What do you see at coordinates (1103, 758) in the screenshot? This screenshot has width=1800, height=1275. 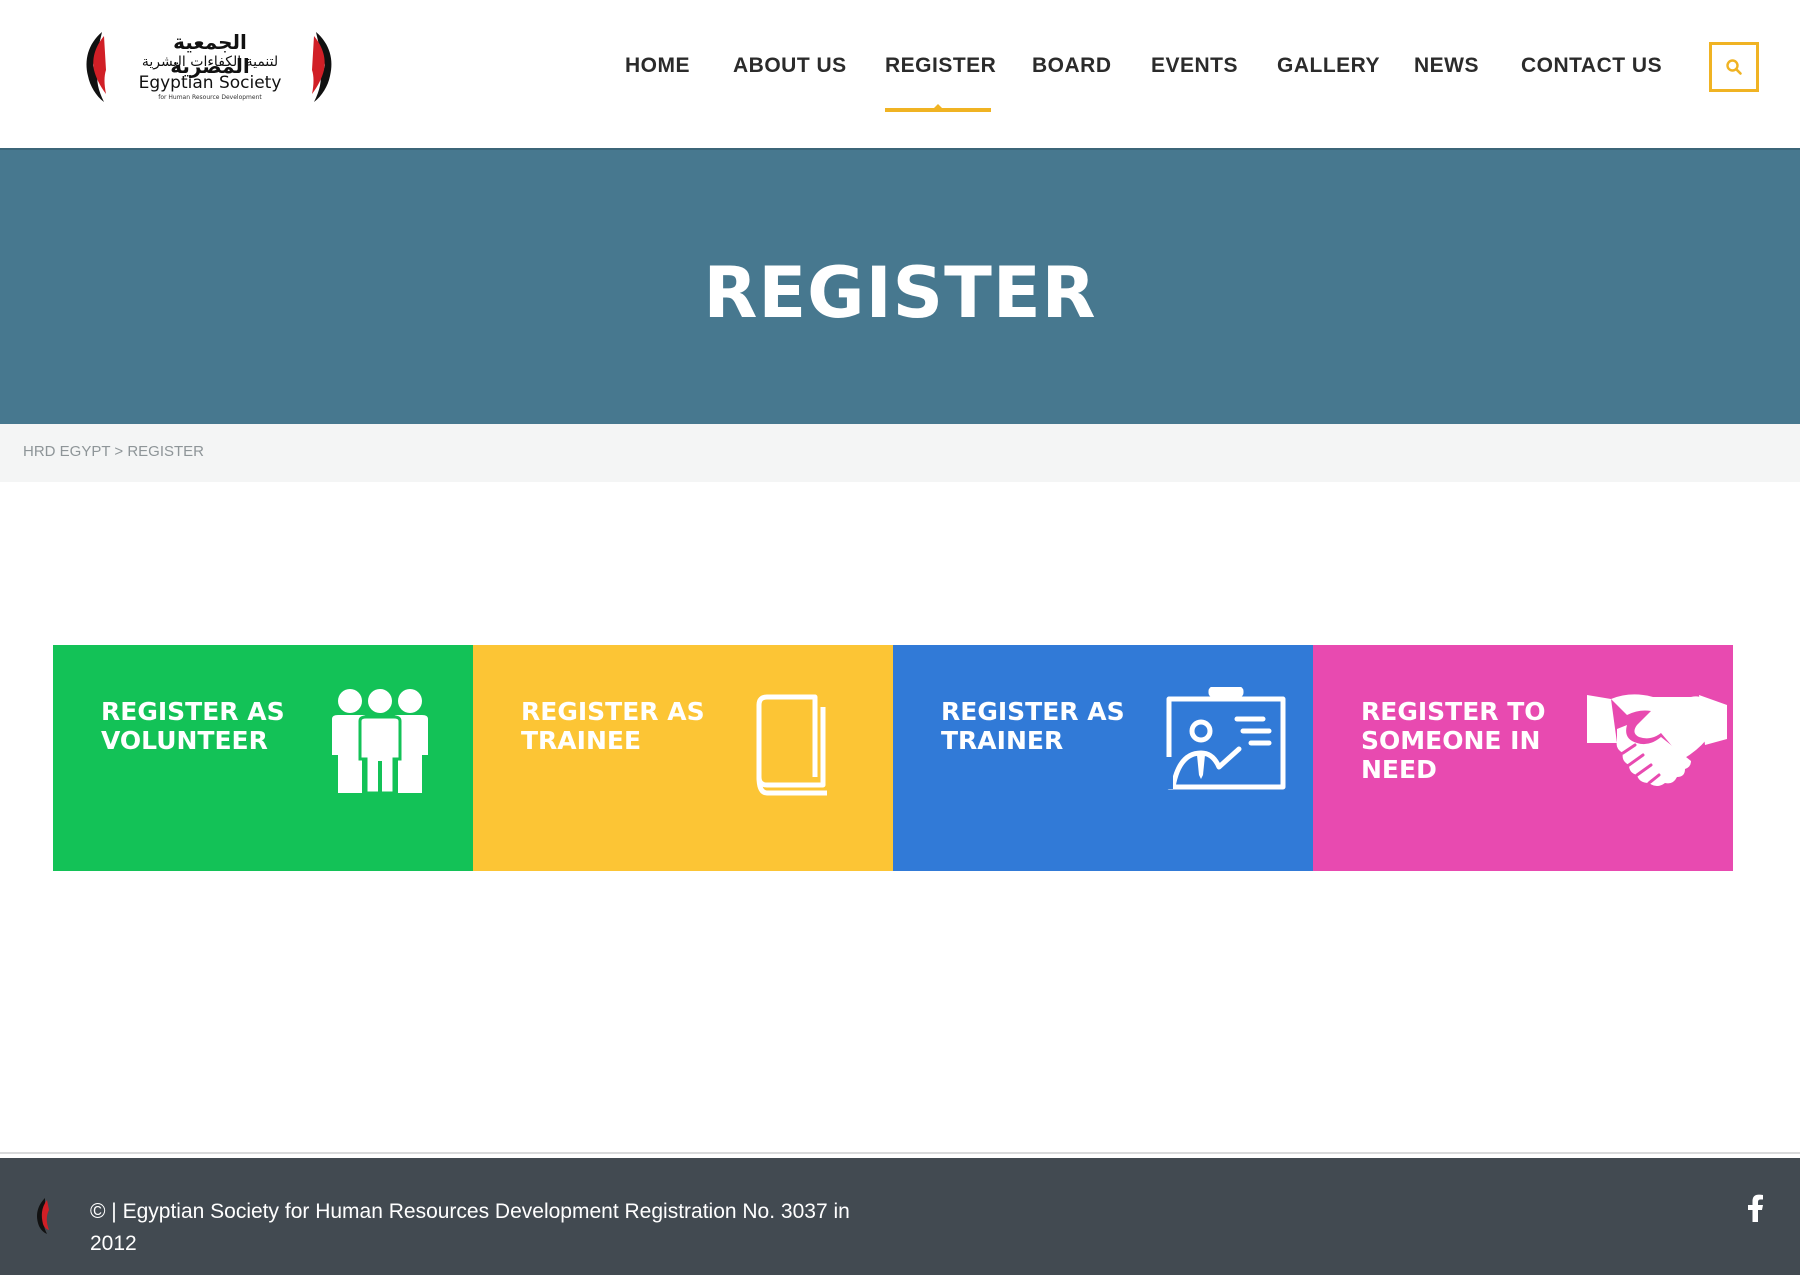 I see `register-trainer-card: REGISTER AS TRAINER` at bounding box center [1103, 758].